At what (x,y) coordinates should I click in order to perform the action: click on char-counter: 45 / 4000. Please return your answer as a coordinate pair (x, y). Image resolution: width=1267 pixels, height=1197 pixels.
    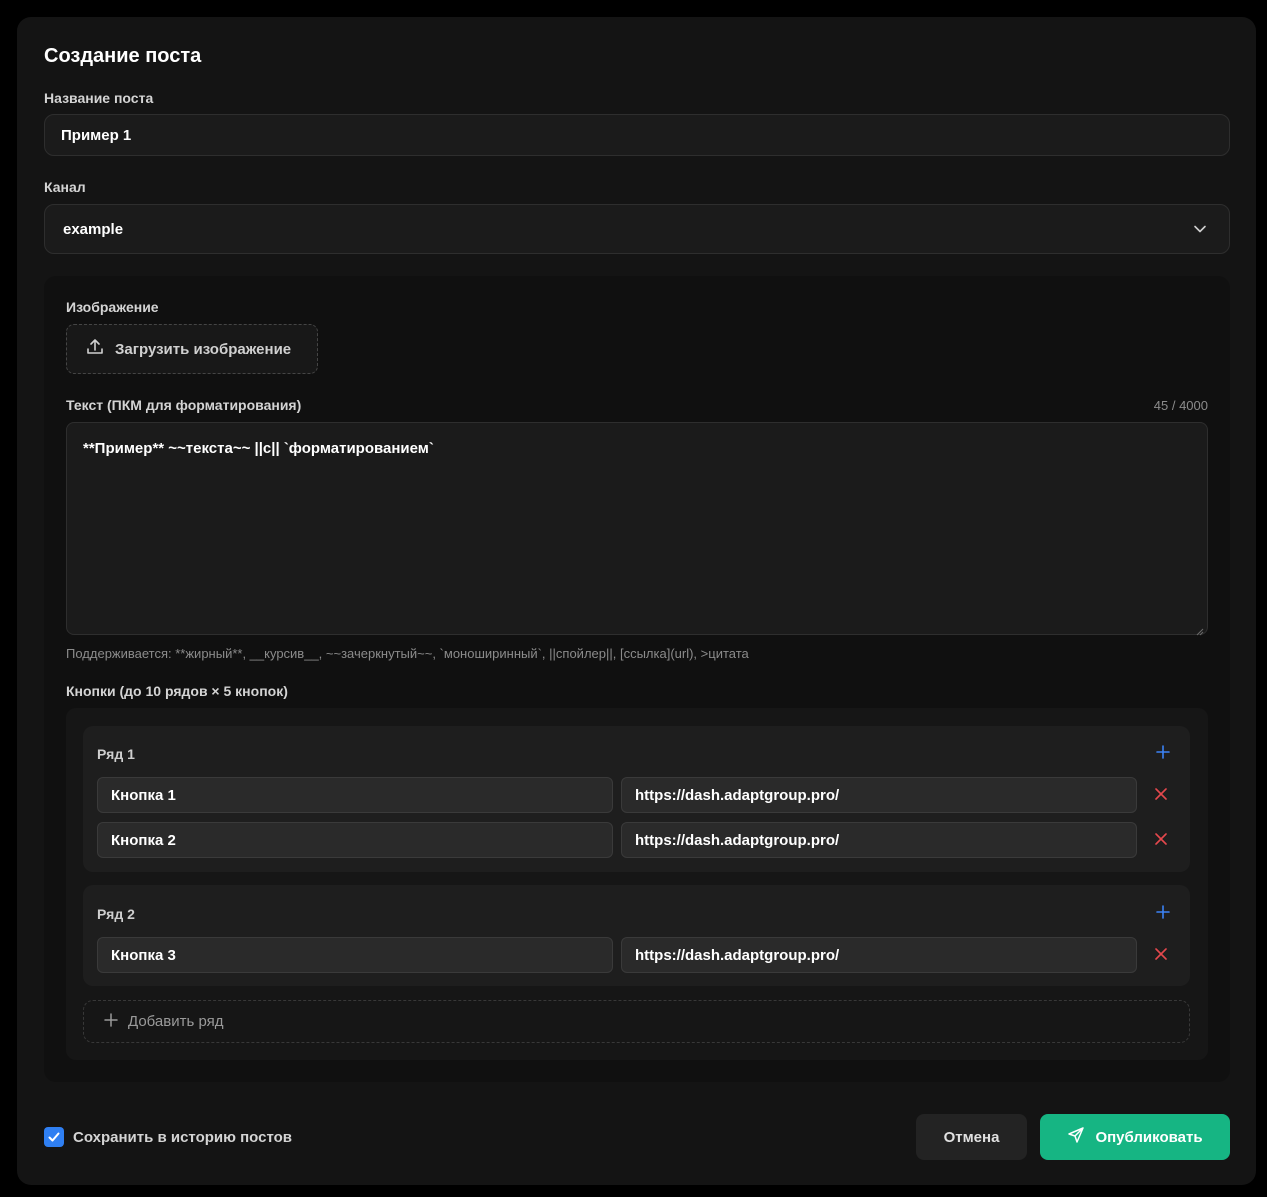
    Looking at the image, I should click on (1180, 405).